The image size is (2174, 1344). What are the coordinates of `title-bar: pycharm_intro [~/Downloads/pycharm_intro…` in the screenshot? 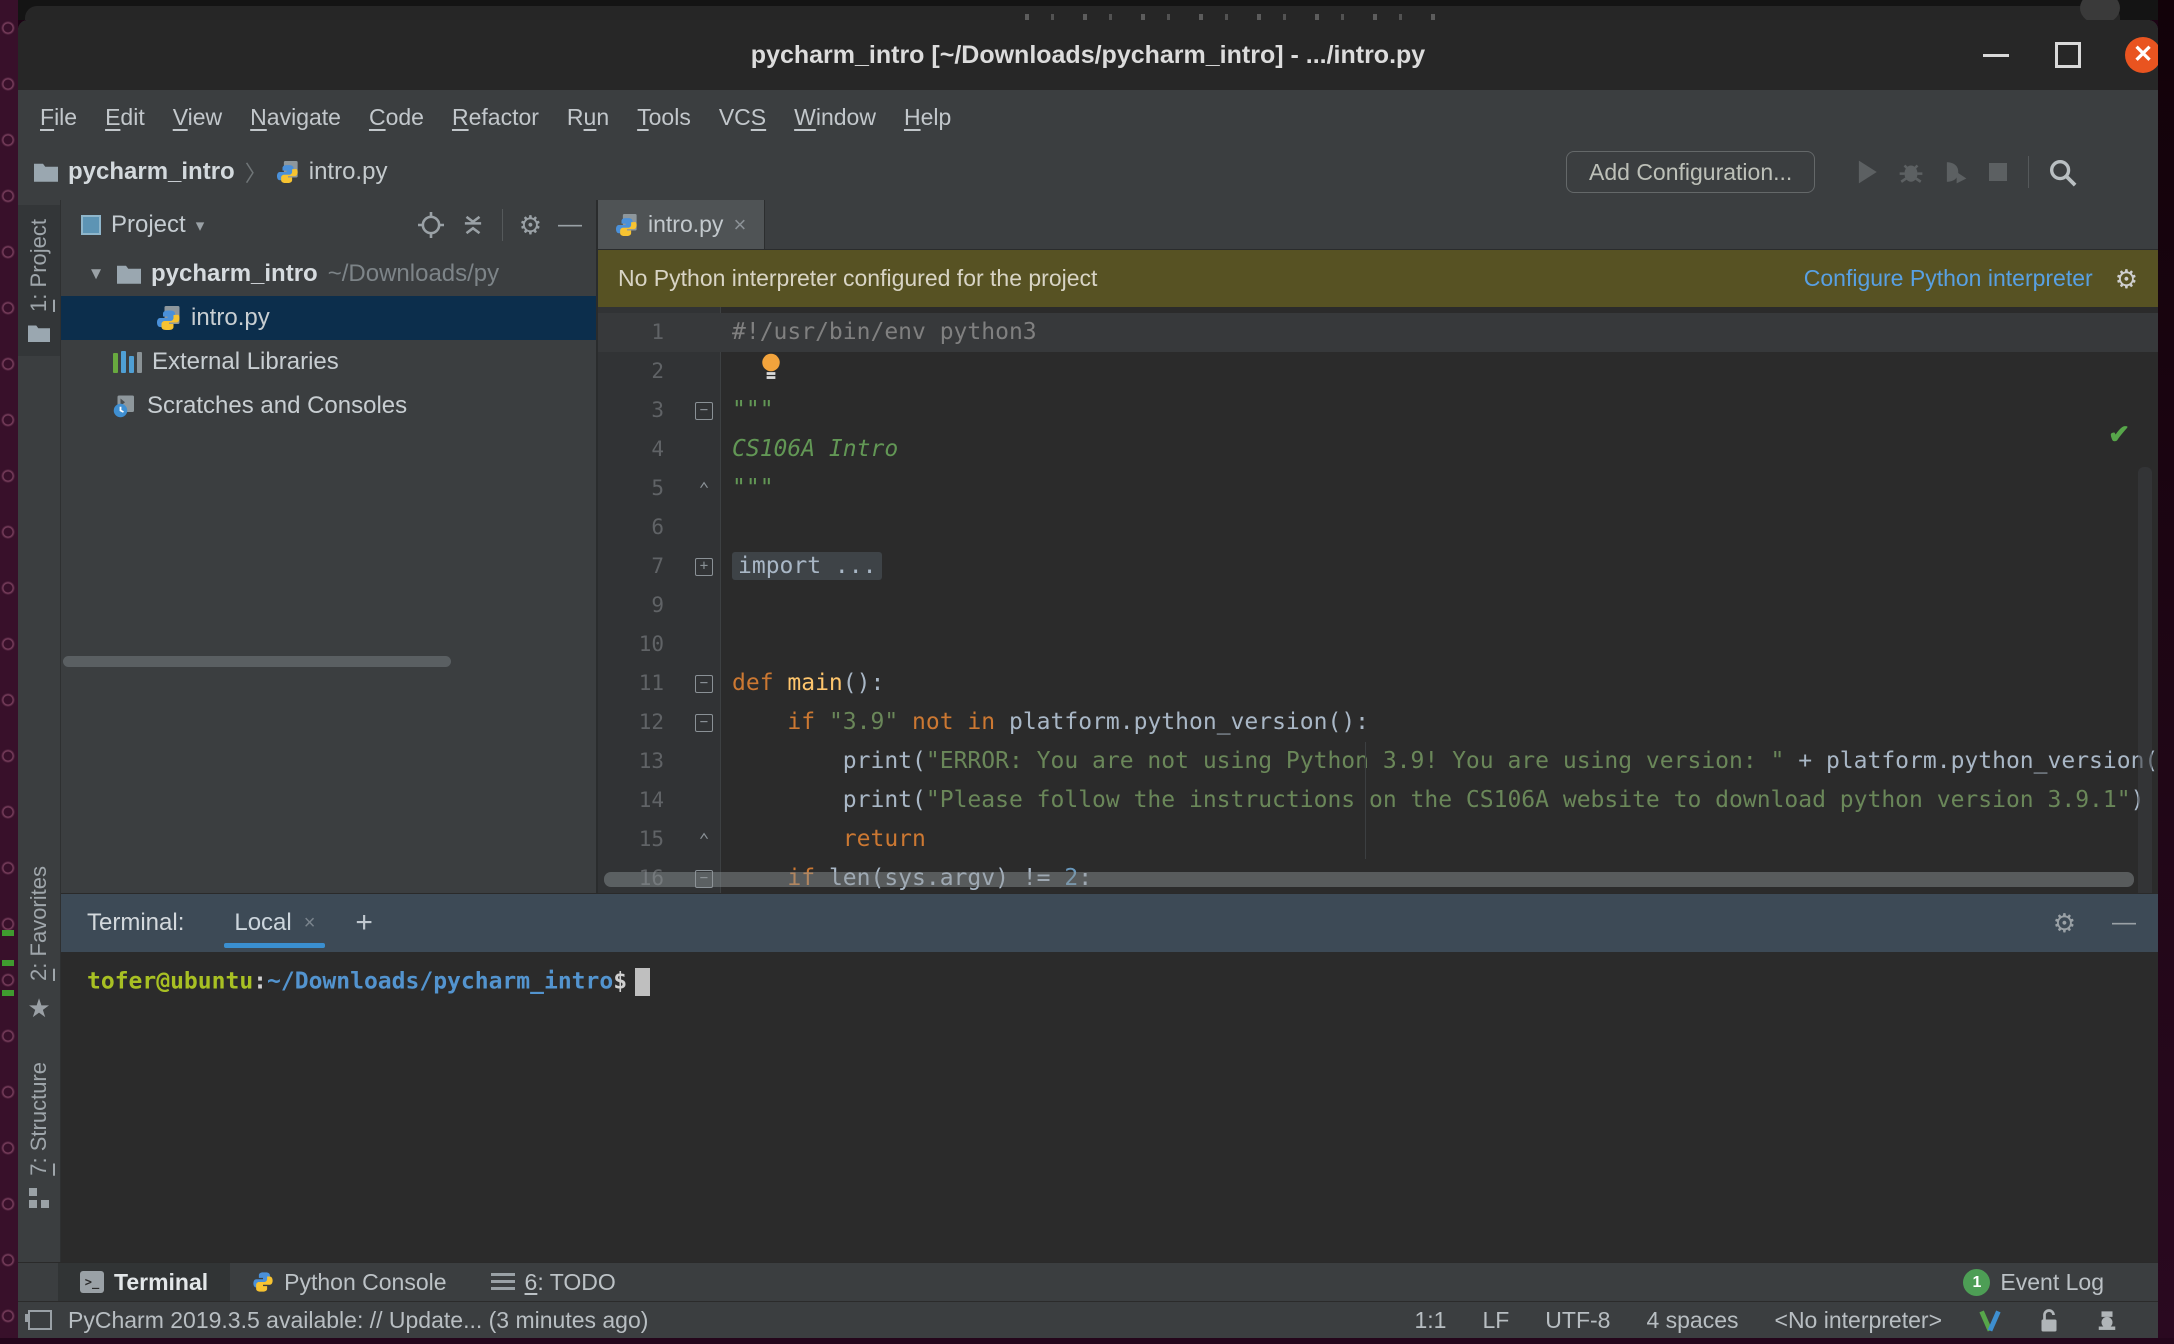 It's located at (1088, 55).